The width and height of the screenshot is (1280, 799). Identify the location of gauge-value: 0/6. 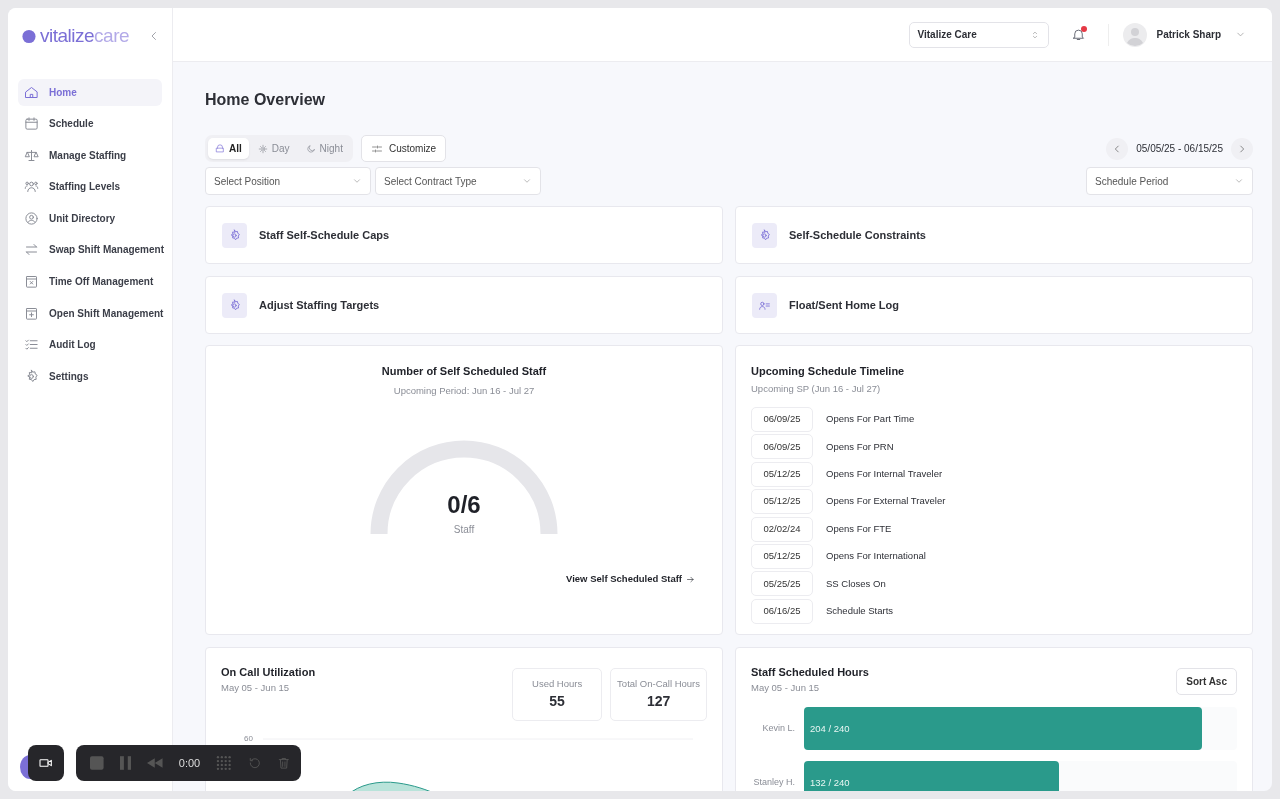
(464, 504).